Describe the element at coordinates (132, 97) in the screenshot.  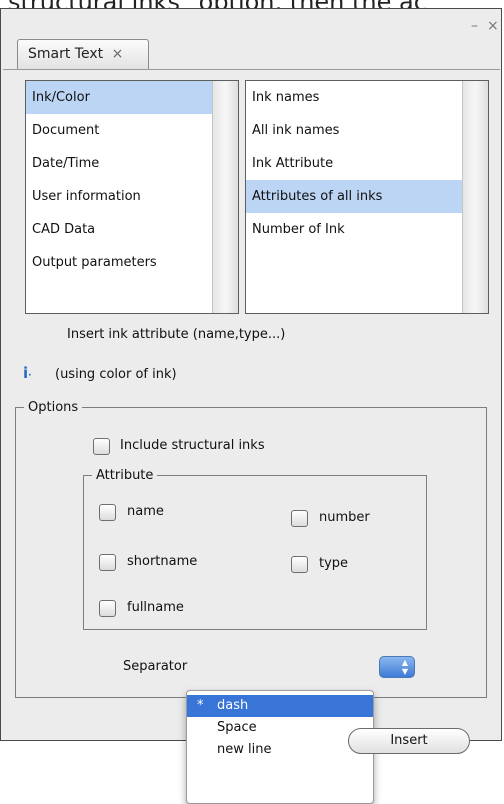
I see `category-item-ink-color: Ink/Color` at that location.